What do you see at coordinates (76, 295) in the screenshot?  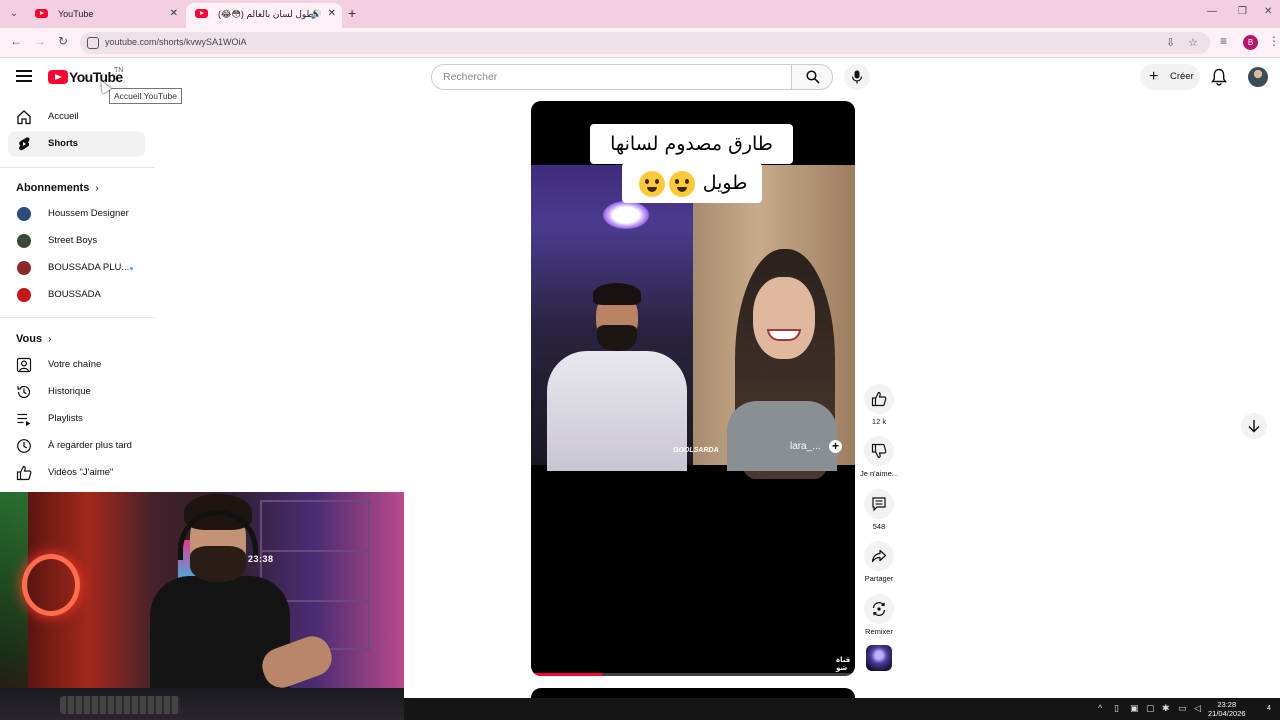 I see `sidebar-item-subscription: BOUSSADA` at bounding box center [76, 295].